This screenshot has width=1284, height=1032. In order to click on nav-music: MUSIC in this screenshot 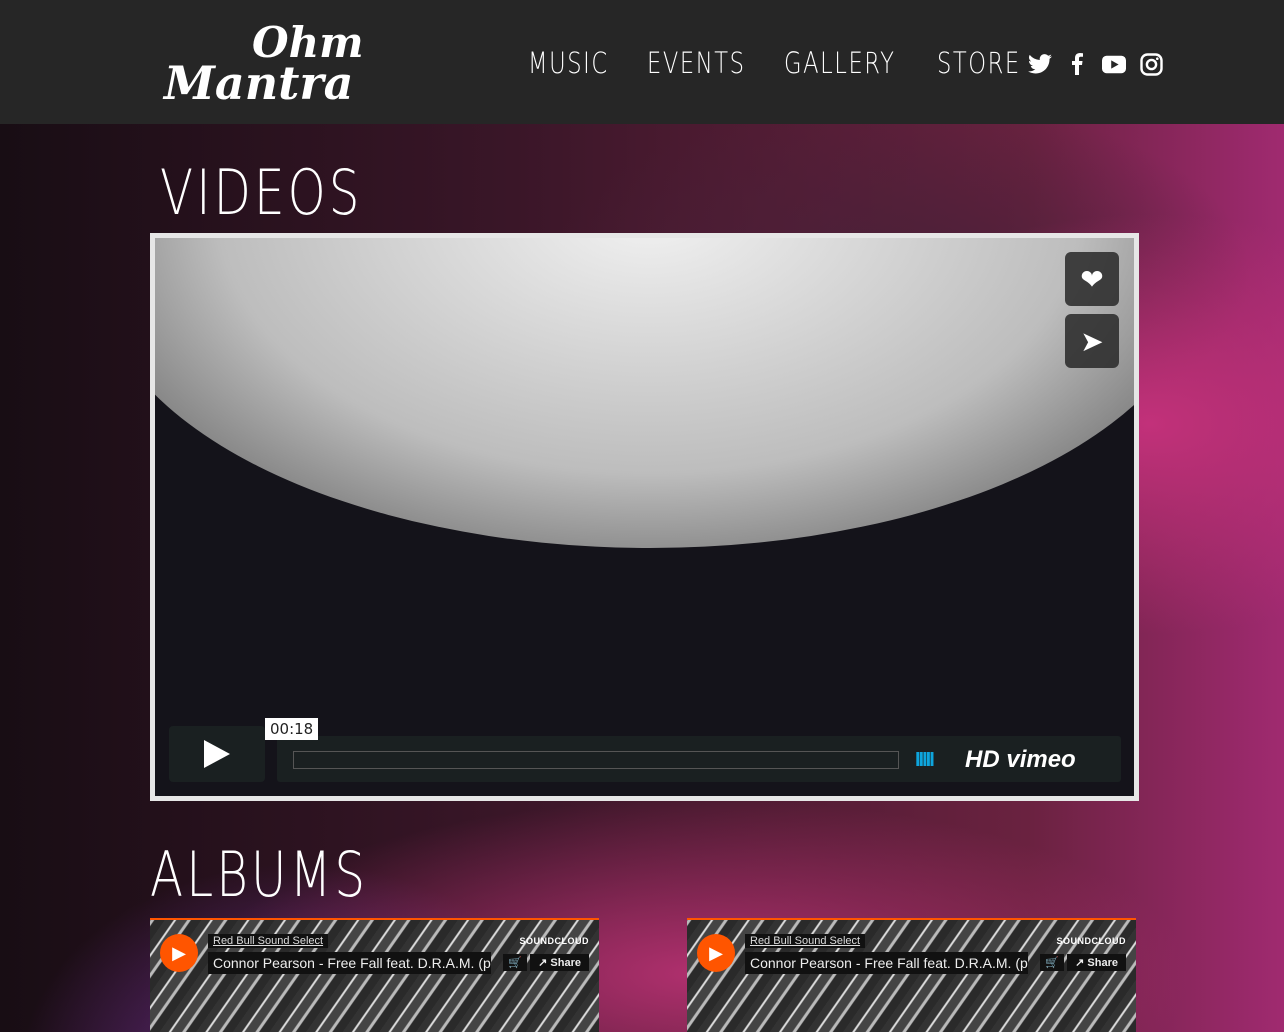, I will do `click(568, 63)`.